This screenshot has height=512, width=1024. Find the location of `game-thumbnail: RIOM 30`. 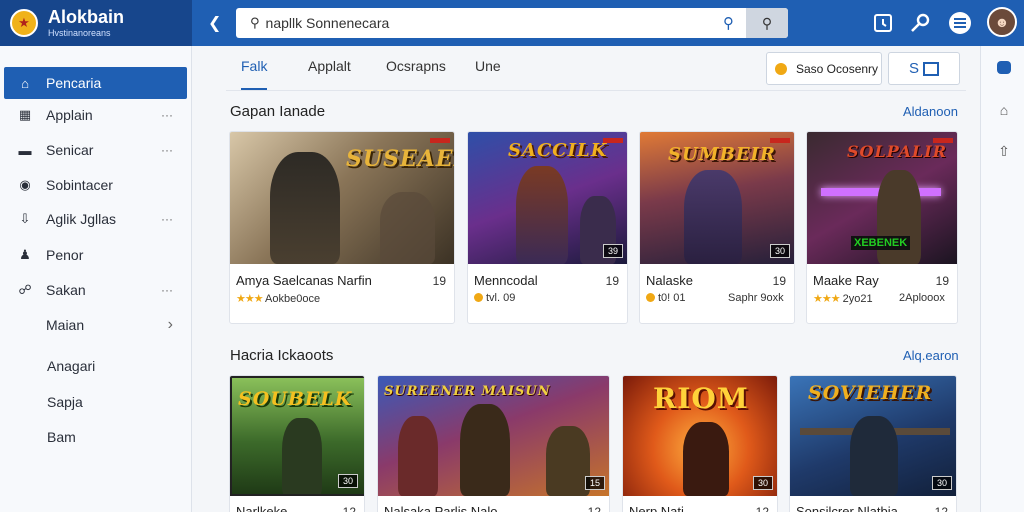

game-thumbnail: RIOM 30 is located at coordinates (700, 436).